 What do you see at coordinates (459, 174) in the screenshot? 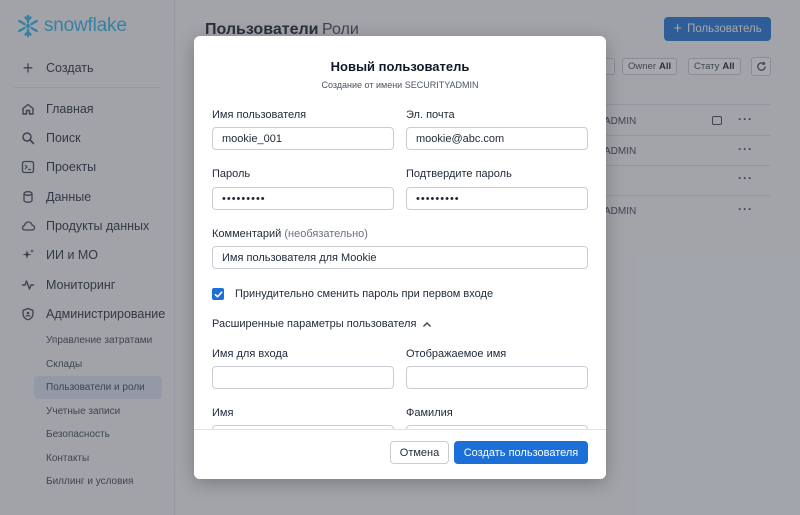
I see `confirm-password-label: Подтвердите пароль` at bounding box center [459, 174].